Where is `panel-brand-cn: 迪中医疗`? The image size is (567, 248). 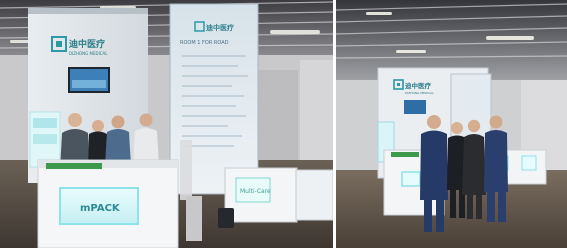
panel-brand-cn: 迪中医疗 is located at coordinates (220, 27).